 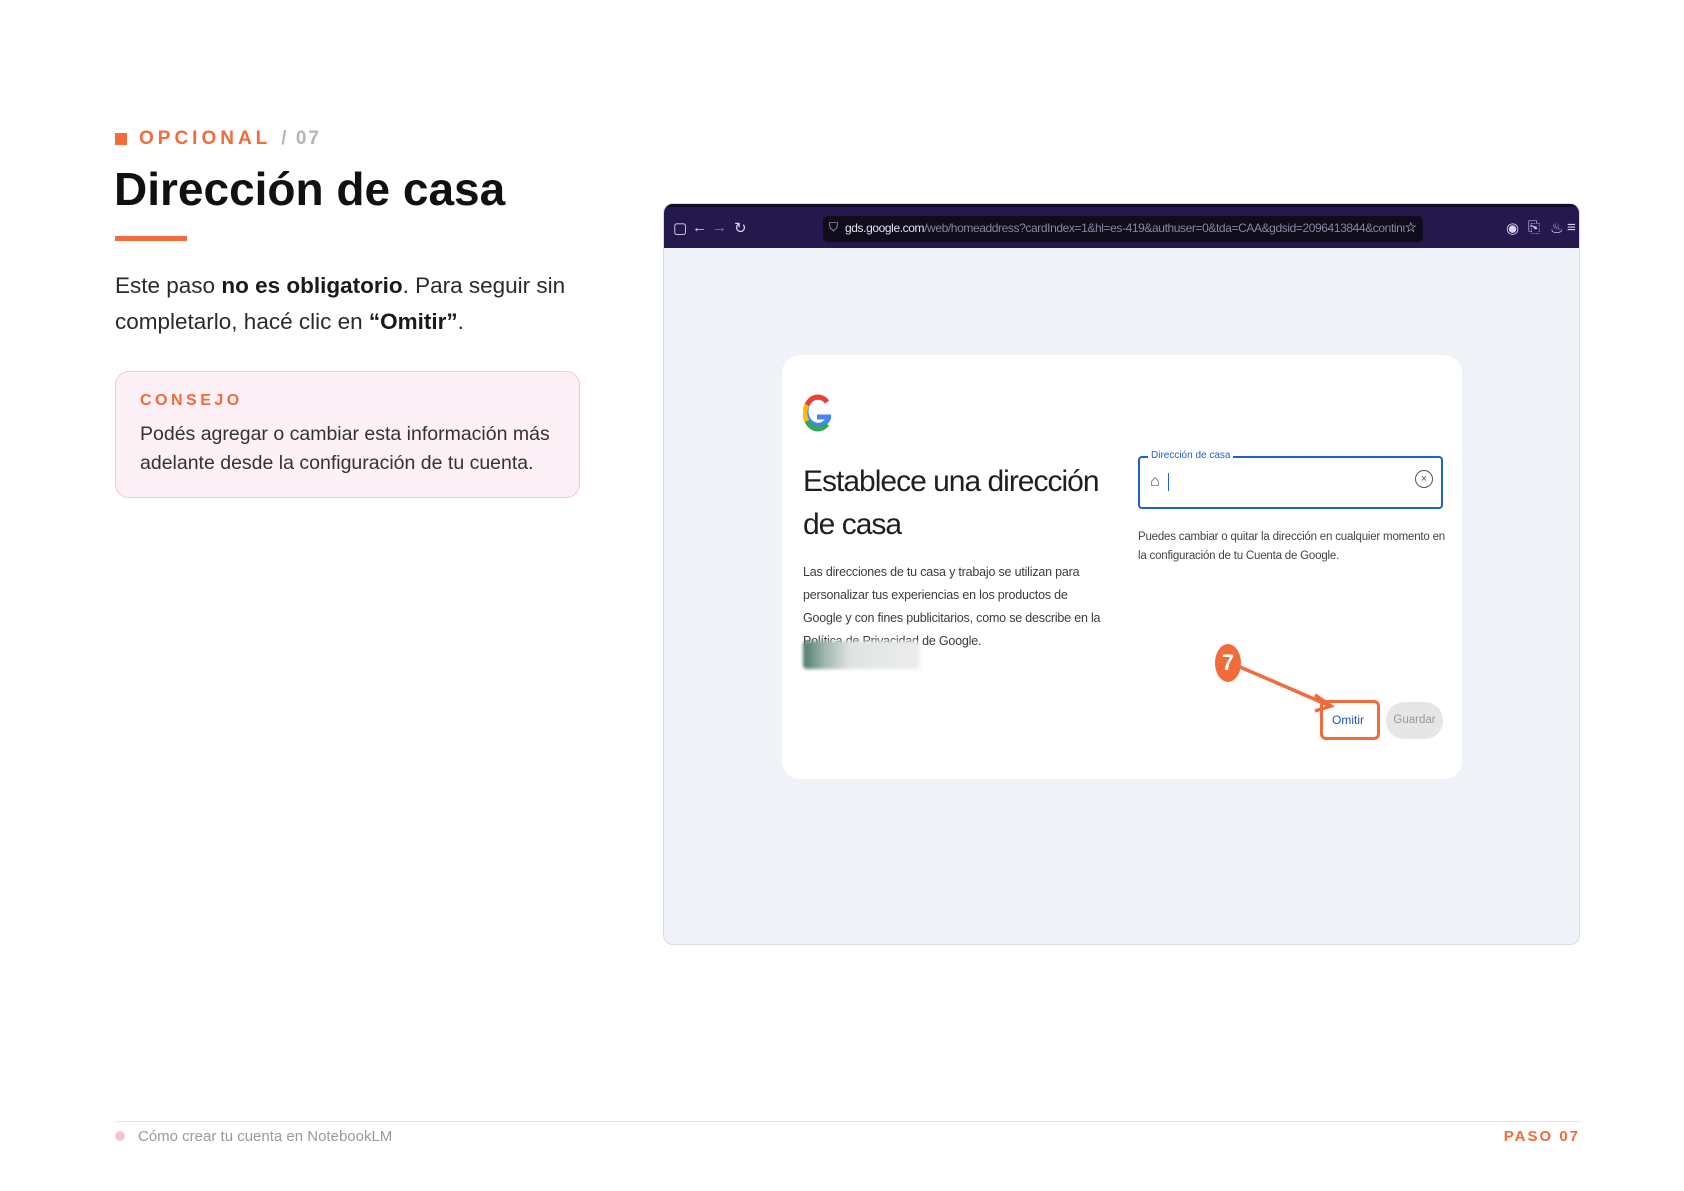 What do you see at coordinates (205, 138) in the screenshot?
I see `kicker-label: OPCIONAL` at bounding box center [205, 138].